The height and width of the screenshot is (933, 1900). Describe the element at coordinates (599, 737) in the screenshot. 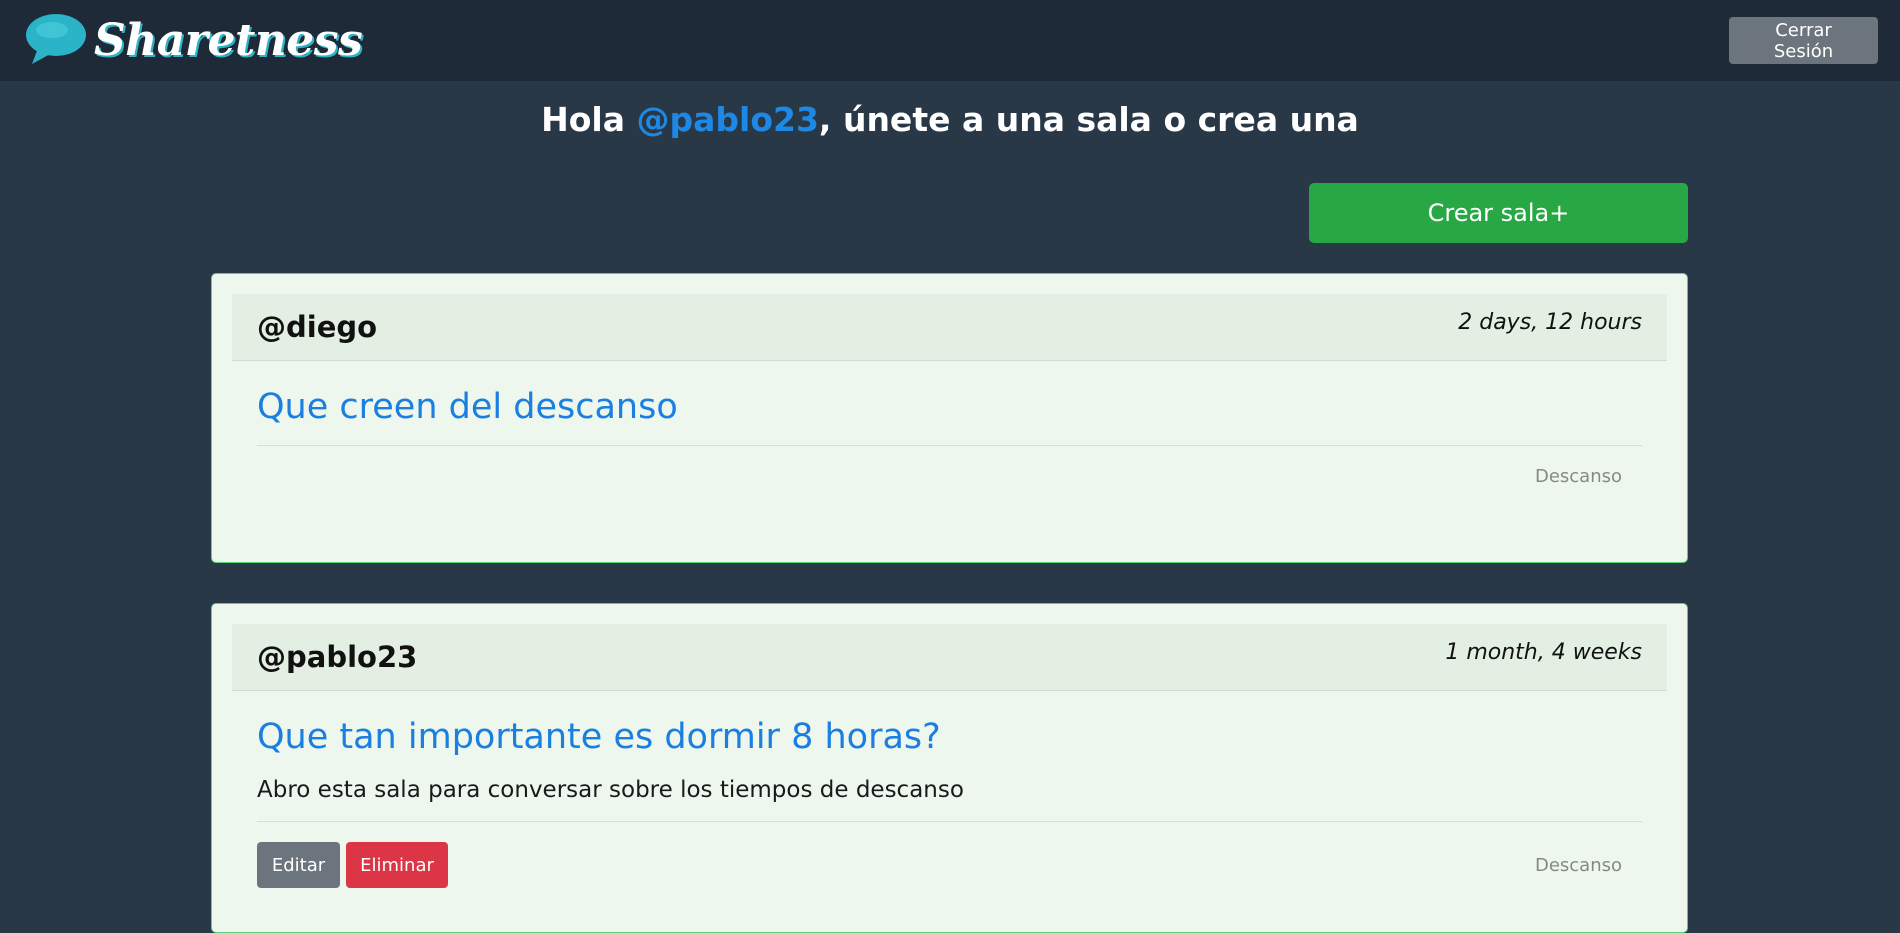

I see `room-title-link: Que tan importante es dormir 8 horas?` at that location.